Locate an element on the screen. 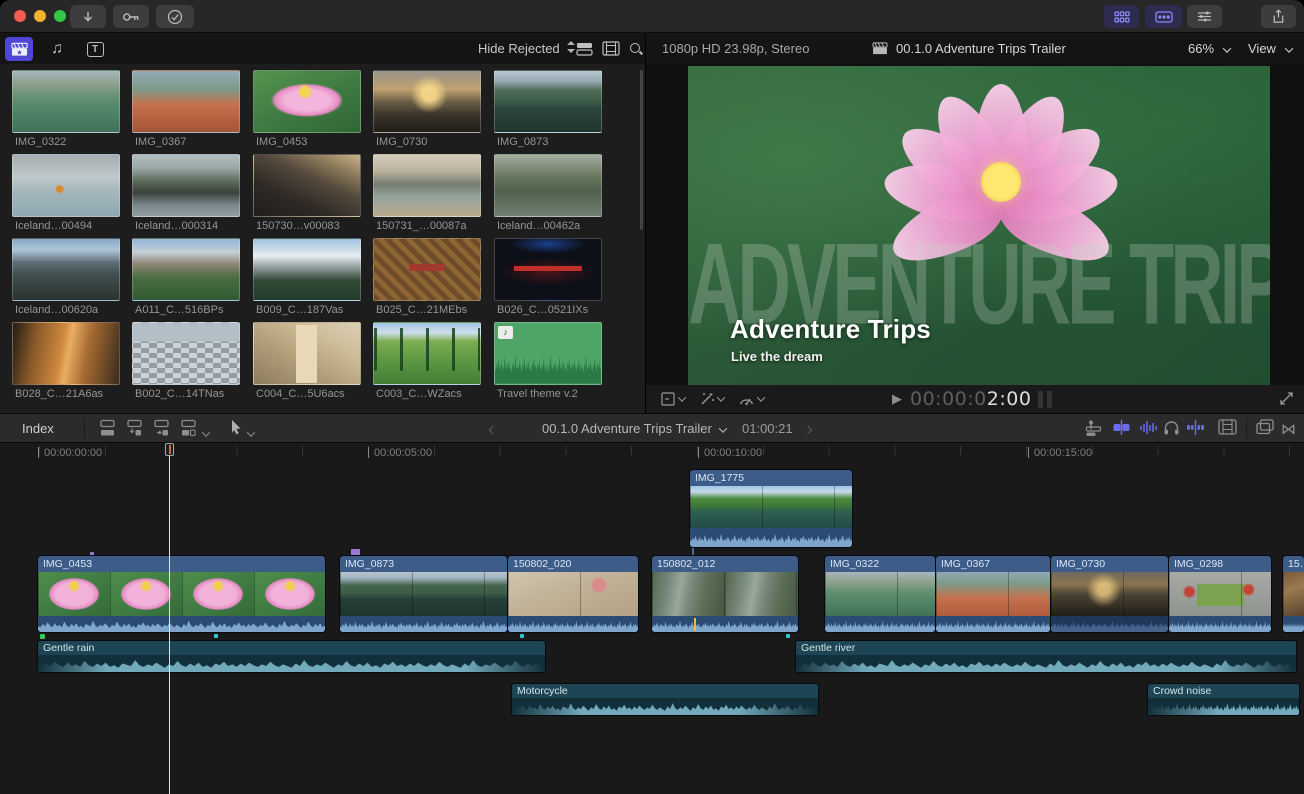 The image size is (1304, 794). skimming-toggle is located at coordinates (1121, 430).